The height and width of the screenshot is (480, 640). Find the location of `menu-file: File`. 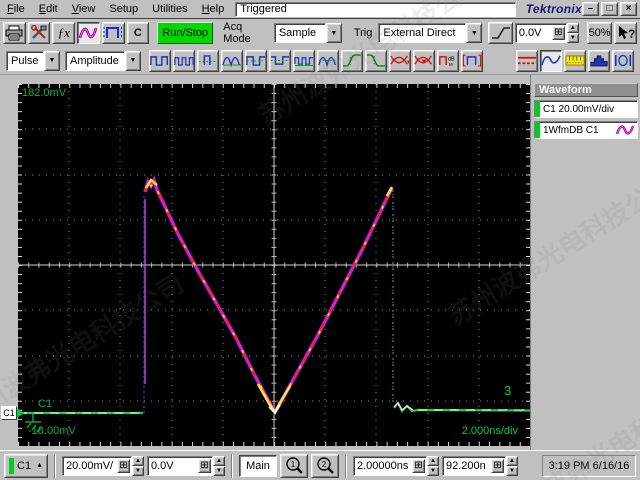

menu-file: File is located at coordinates (16, 9).